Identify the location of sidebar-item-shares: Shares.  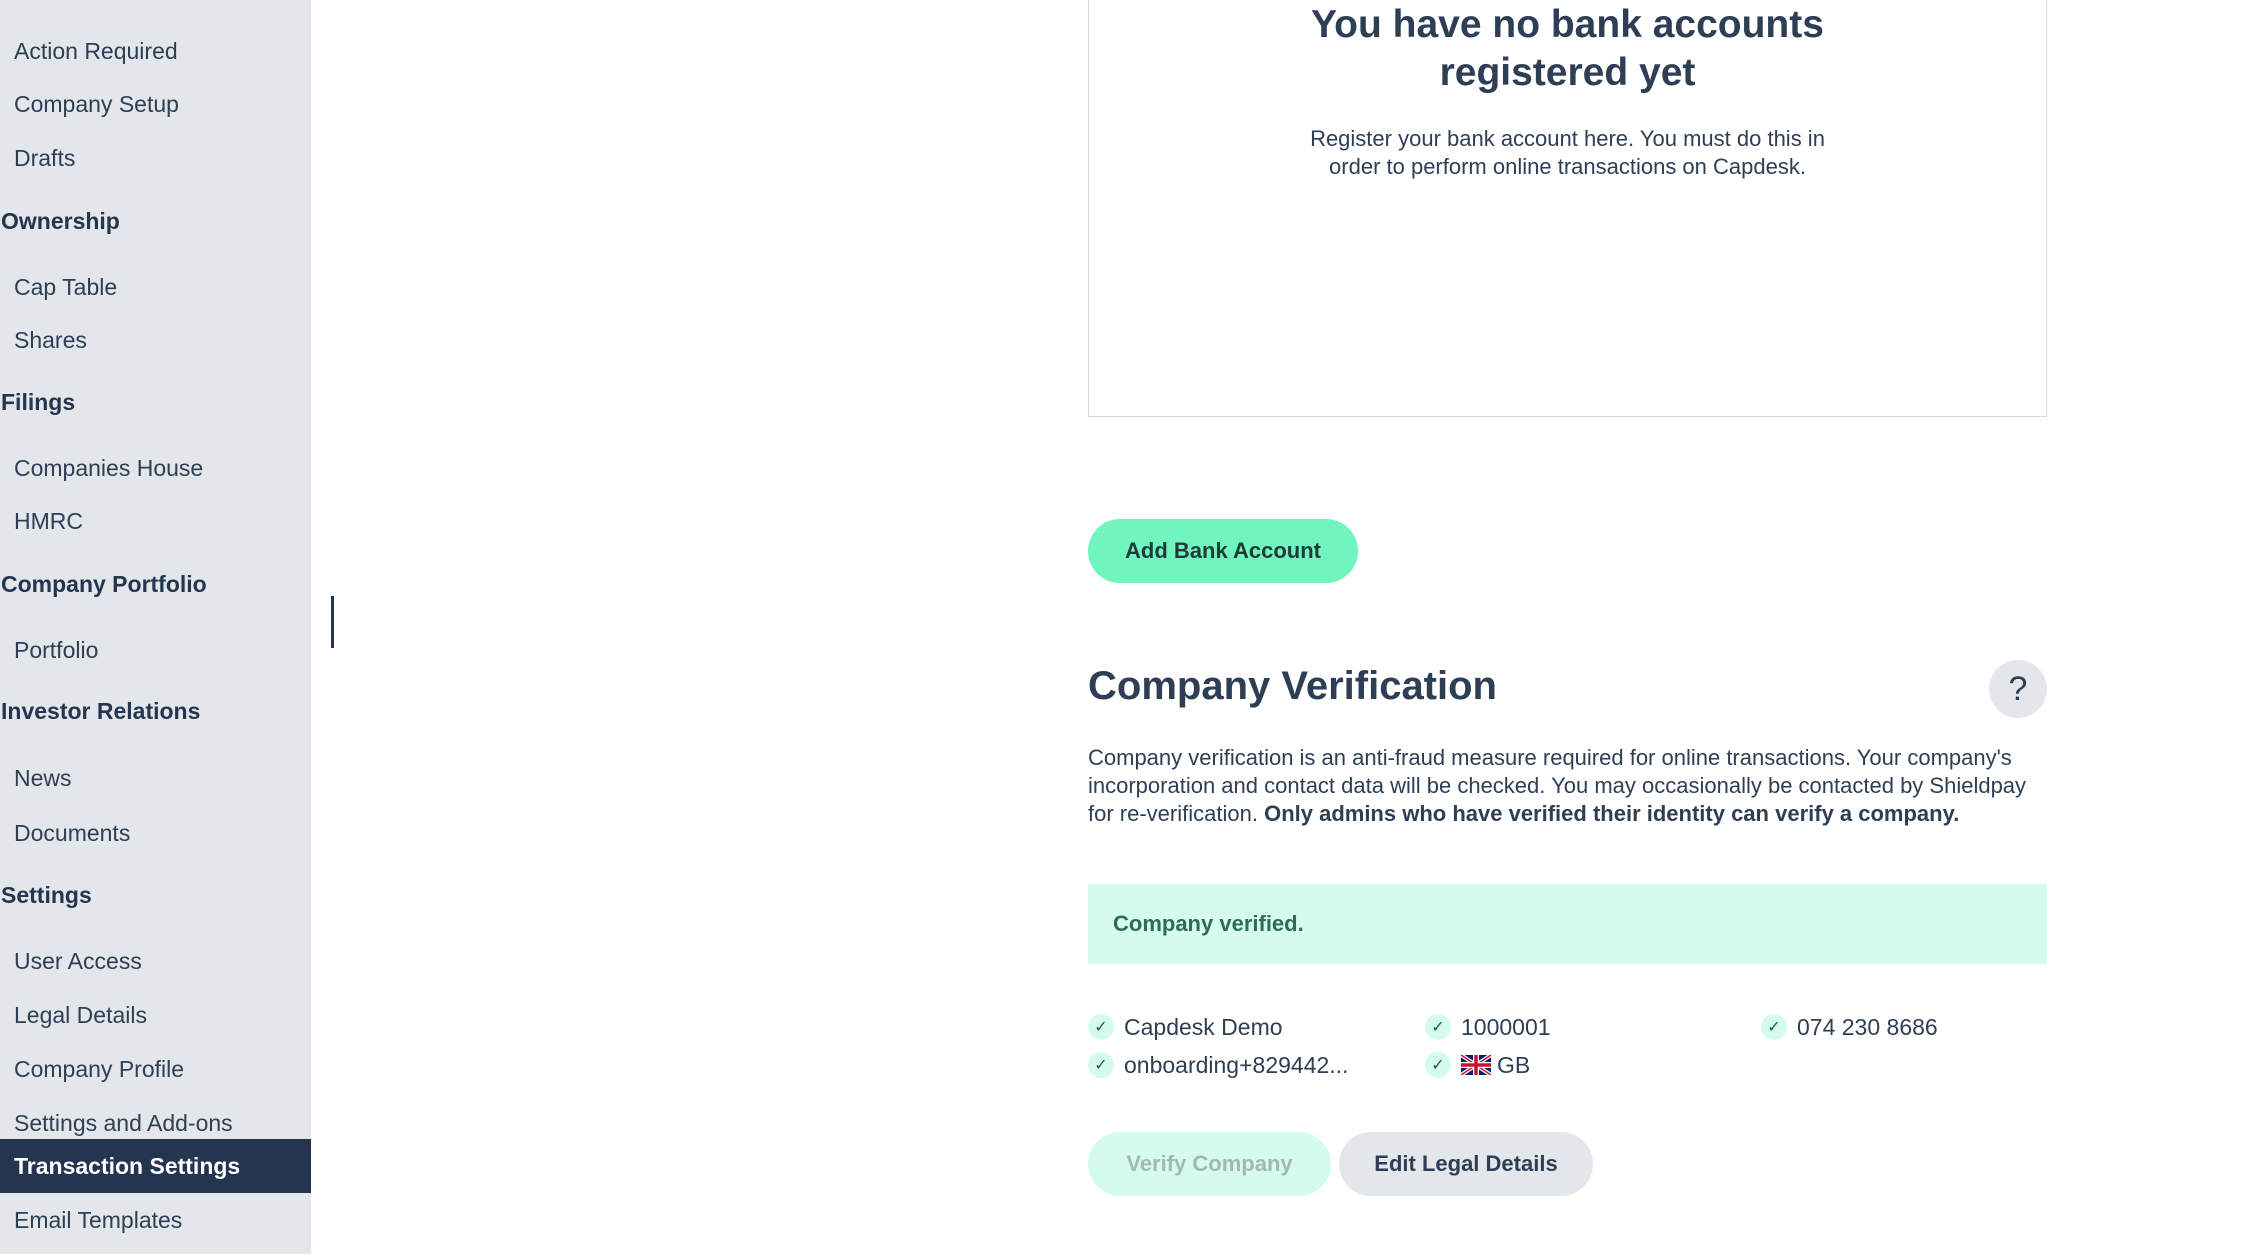
(155, 340).